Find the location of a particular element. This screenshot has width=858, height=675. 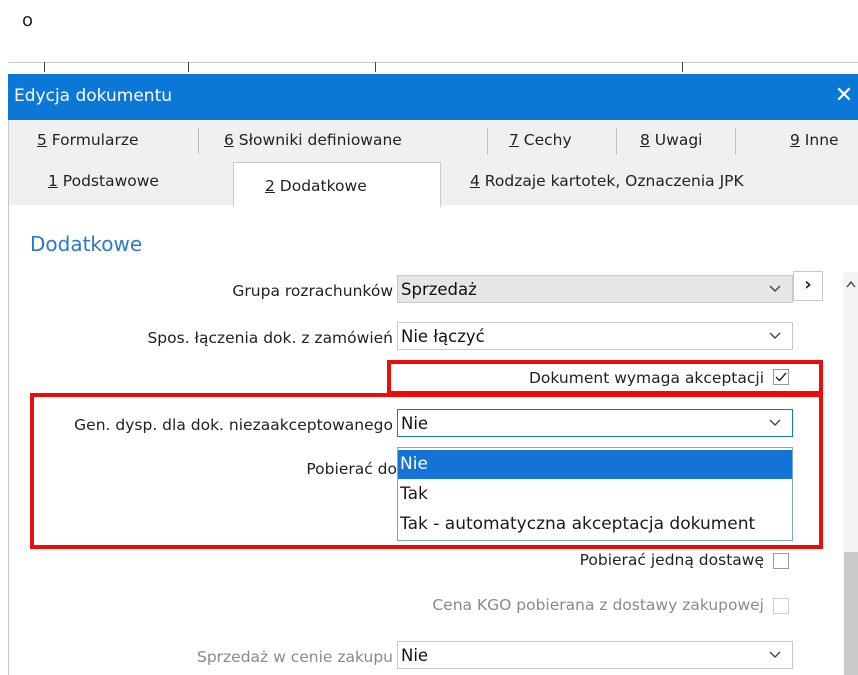

grupa-navigate-button: › is located at coordinates (808, 286).